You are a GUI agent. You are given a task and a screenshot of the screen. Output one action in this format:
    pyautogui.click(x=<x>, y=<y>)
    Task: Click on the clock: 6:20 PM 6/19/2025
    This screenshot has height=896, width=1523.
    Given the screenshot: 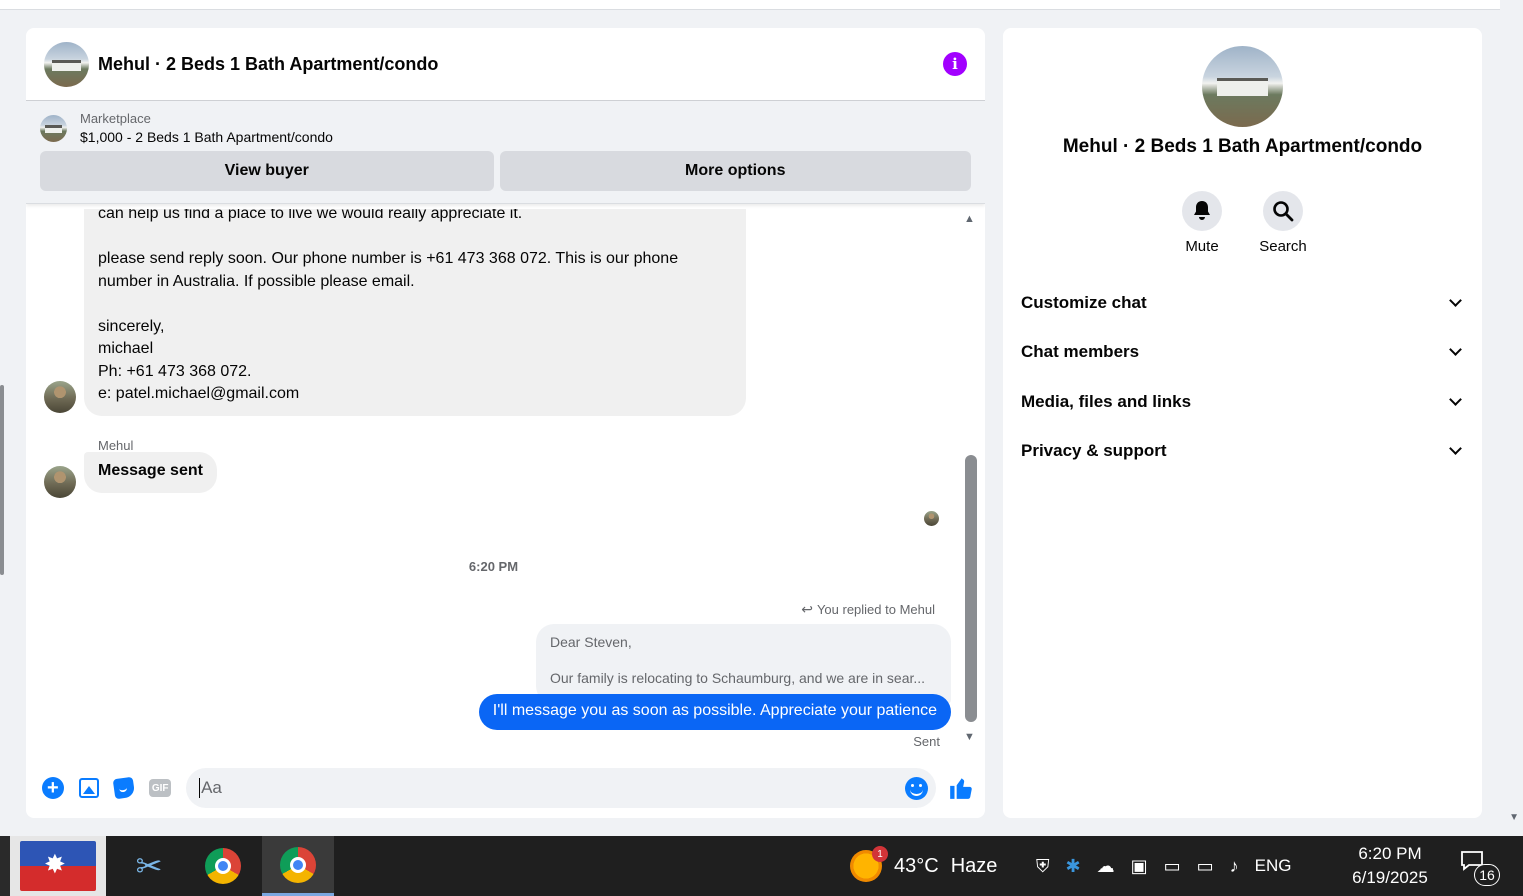 What is the action you would take?
    pyautogui.click(x=1390, y=866)
    